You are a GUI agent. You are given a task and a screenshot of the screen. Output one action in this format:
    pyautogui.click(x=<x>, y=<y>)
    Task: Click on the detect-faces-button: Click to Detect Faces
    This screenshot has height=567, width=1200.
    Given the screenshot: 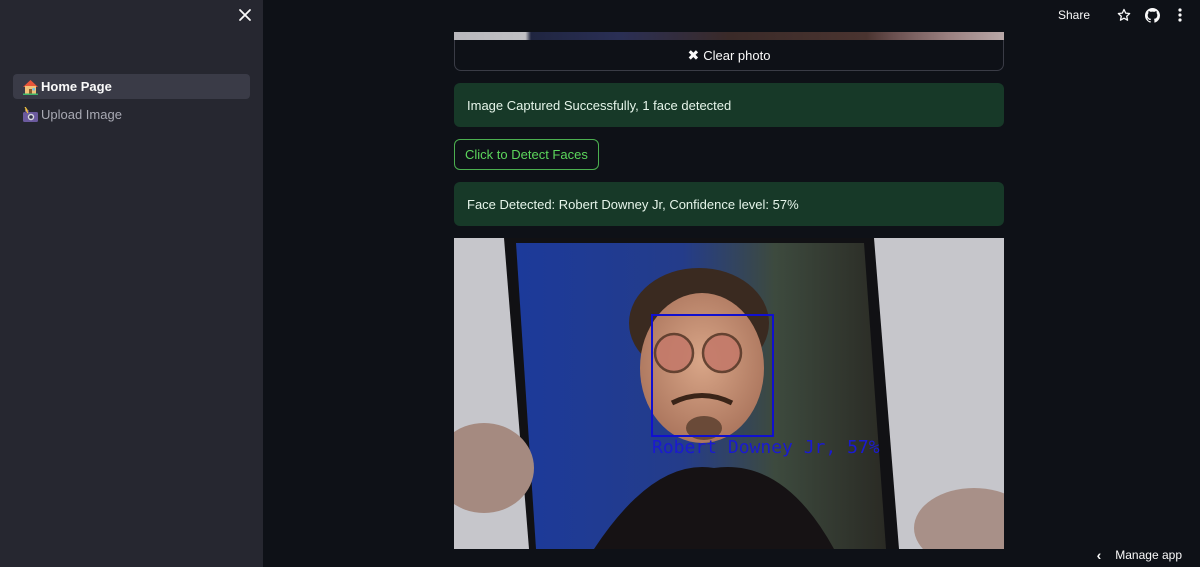 What is the action you would take?
    pyautogui.click(x=526, y=154)
    